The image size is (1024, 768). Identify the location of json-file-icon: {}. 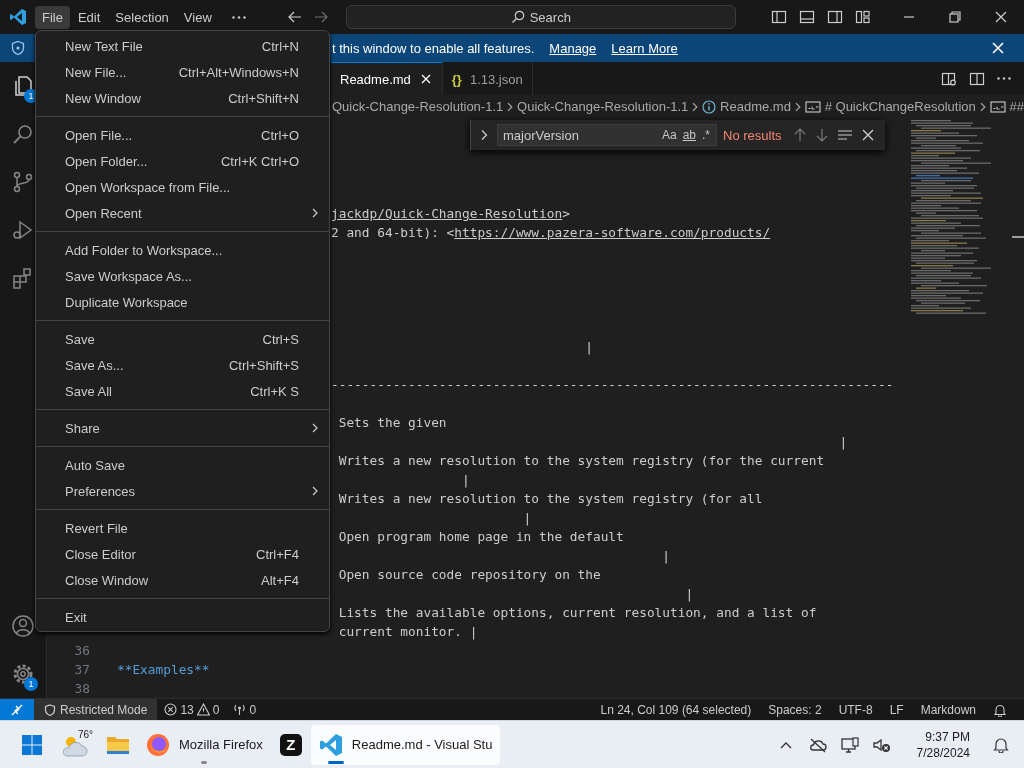
(456, 79).